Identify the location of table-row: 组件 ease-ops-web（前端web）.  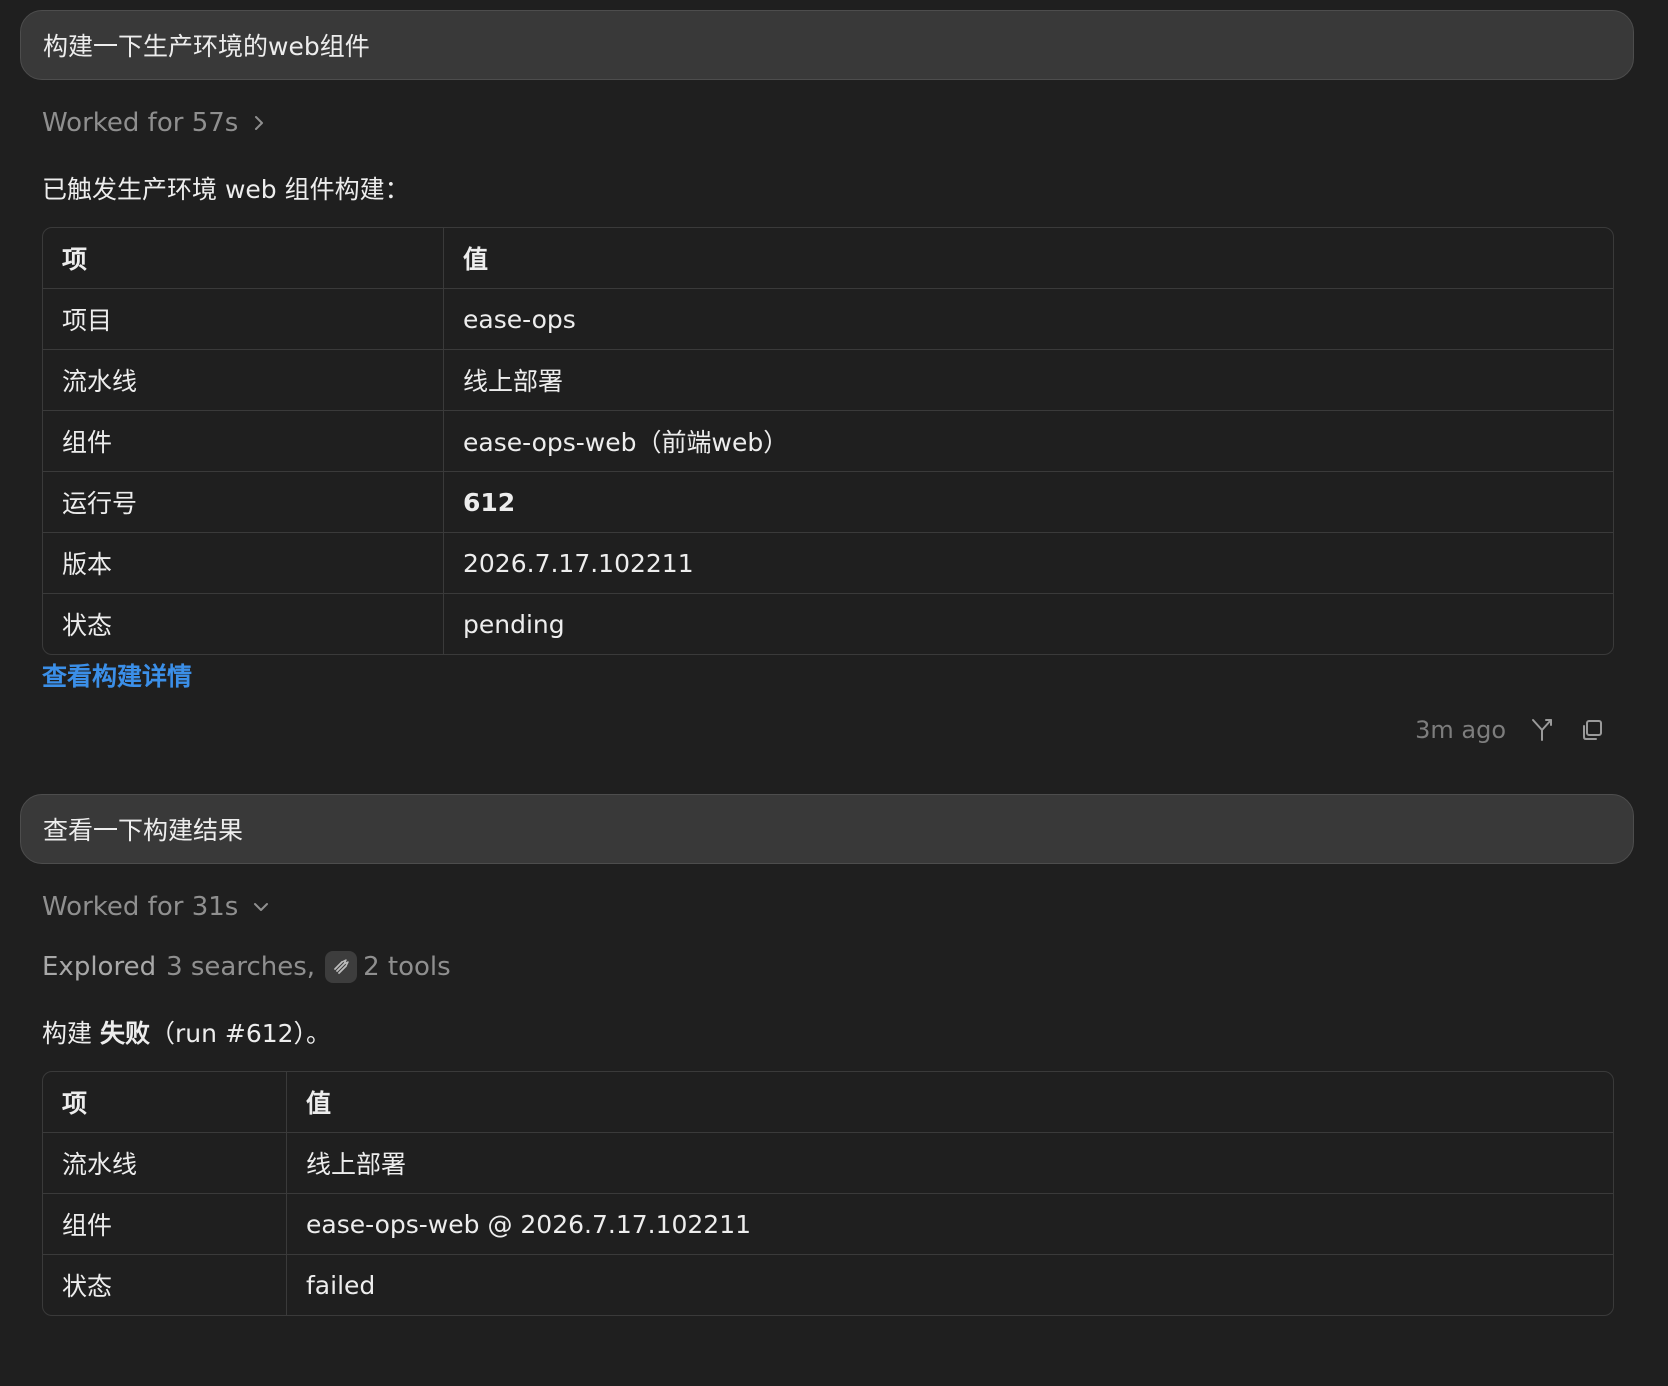
(828, 441).